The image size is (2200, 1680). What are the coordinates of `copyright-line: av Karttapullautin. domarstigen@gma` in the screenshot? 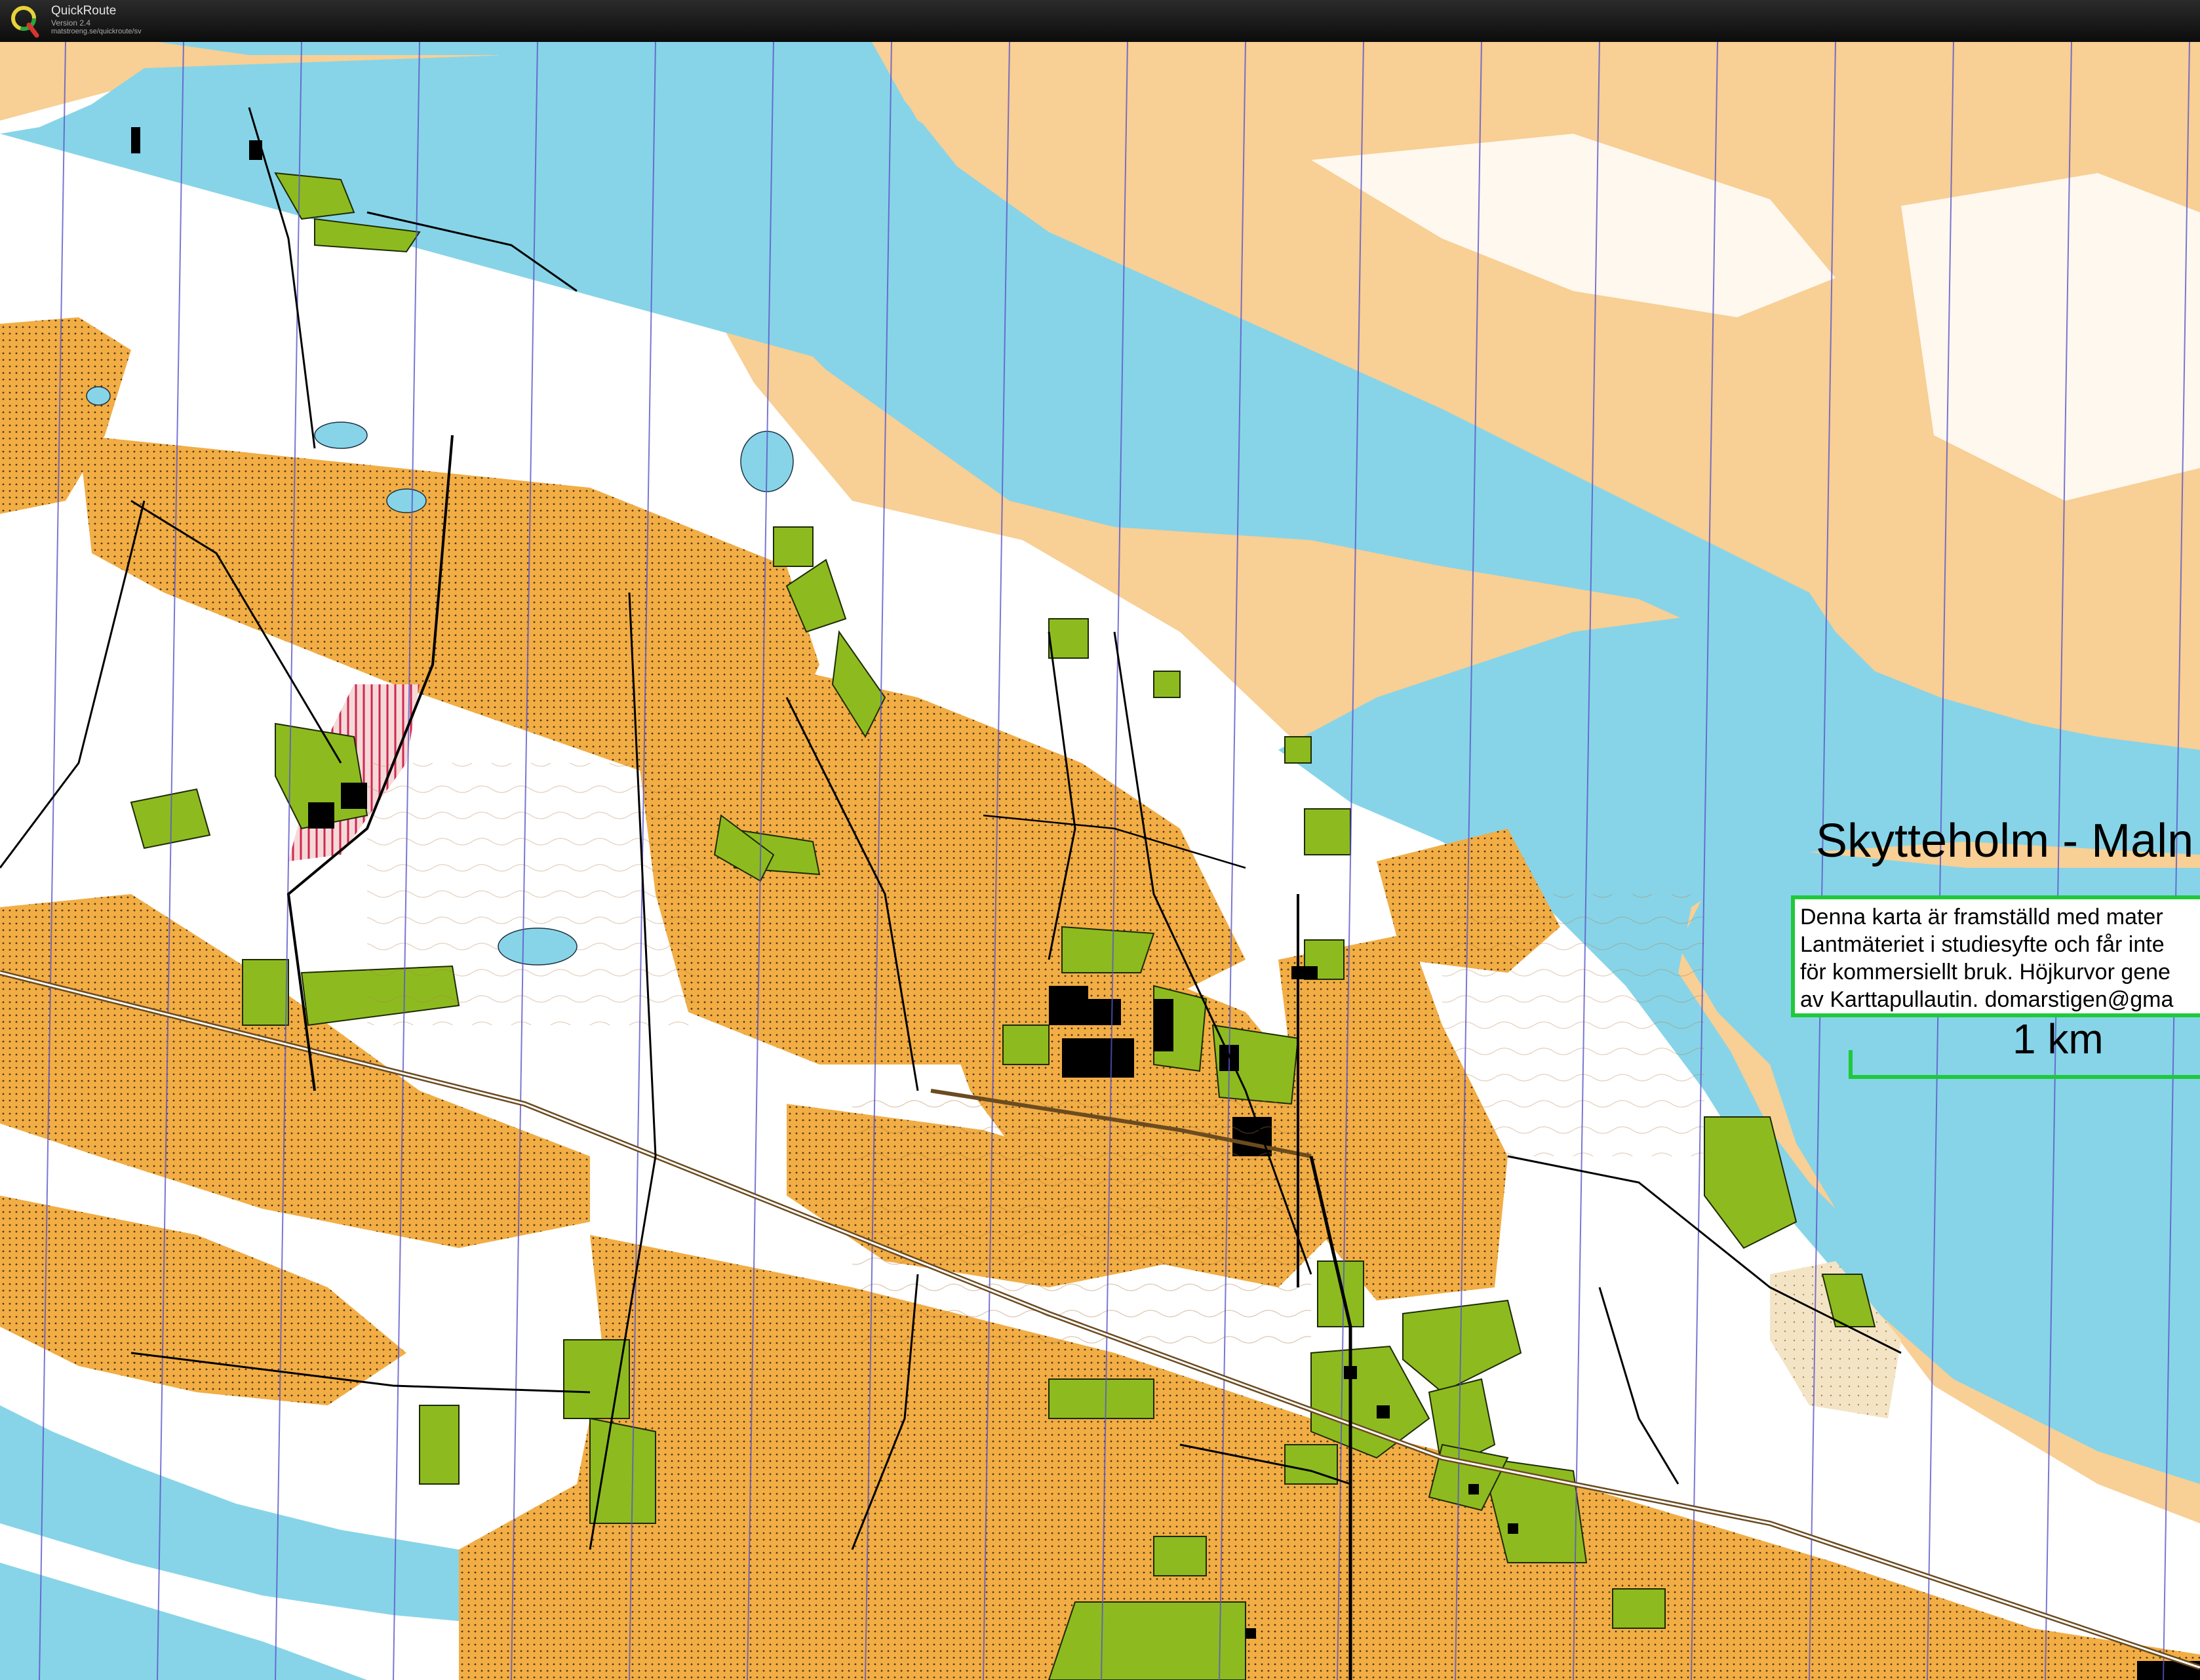 It's located at (1987, 999).